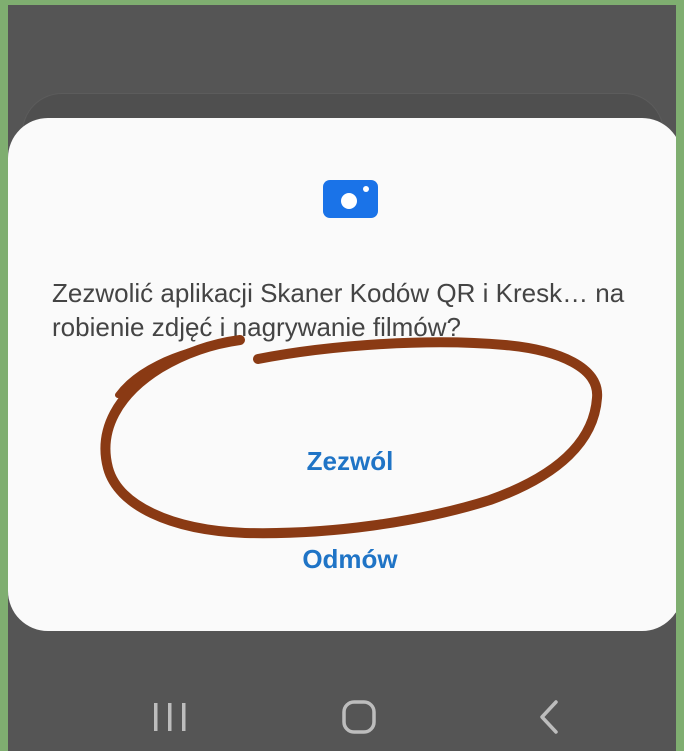 The image size is (684, 751). I want to click on back-icon, so click(550, 717).